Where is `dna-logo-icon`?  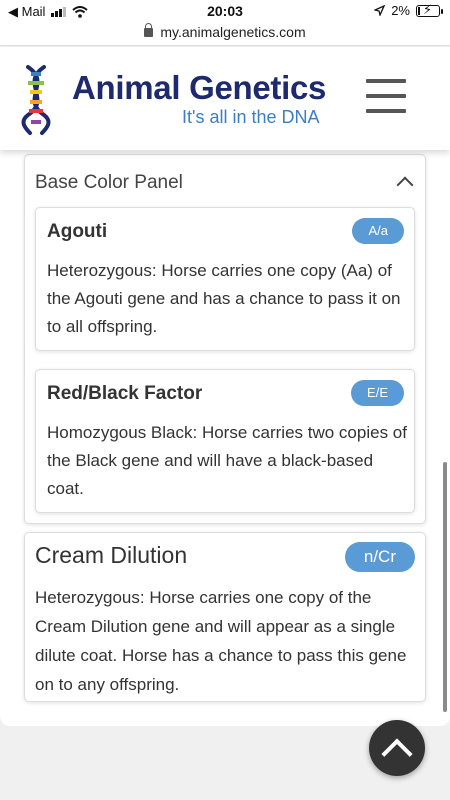 dna-logo-icon is located at coordinates (36, 100).